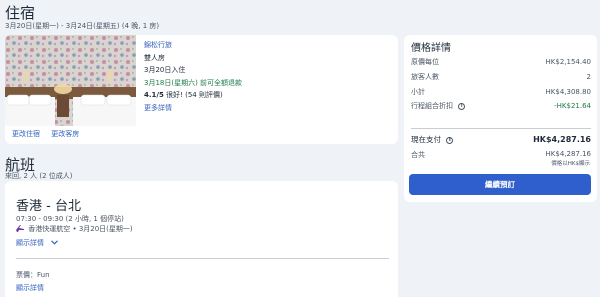 This screenshot has width=600, height=297. Describe the element at coordinates (26, 134) in the screenshot. I see `change-stay-link: 更改住宿` at that location.